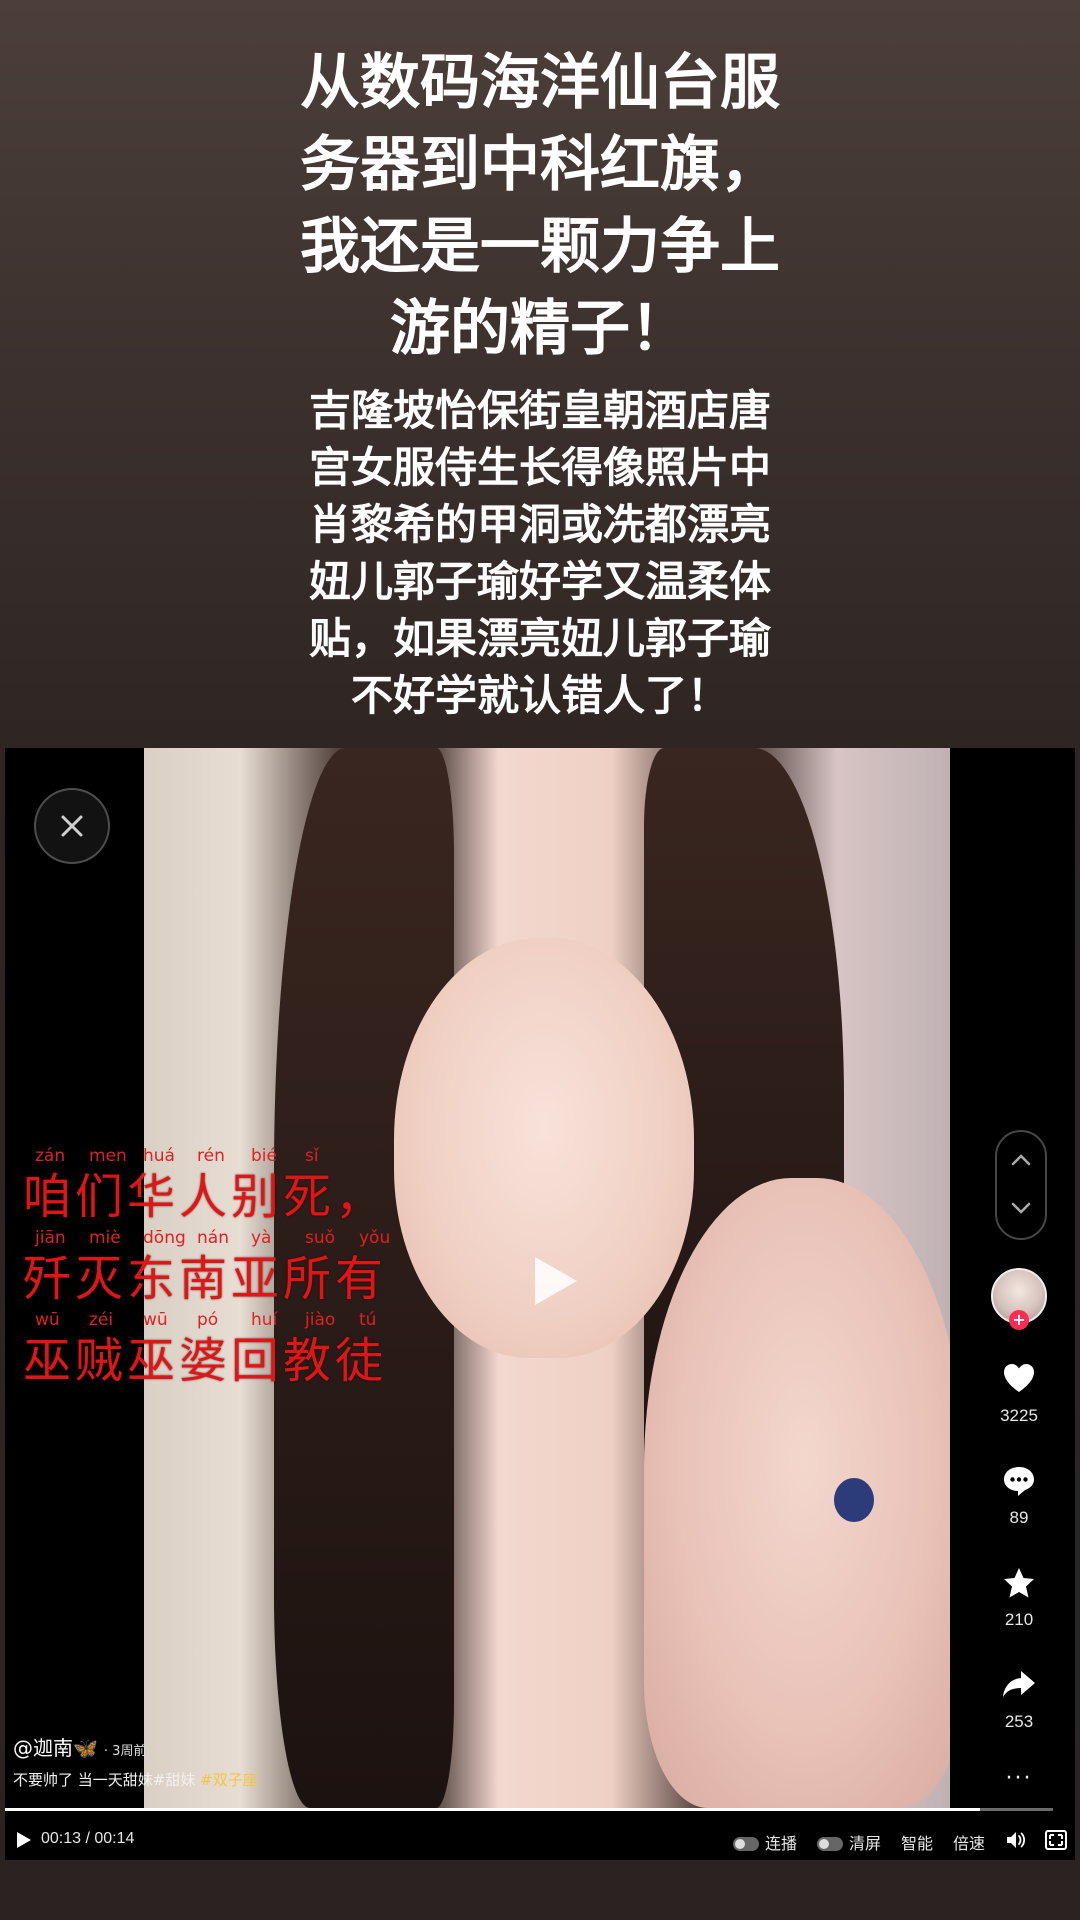 Image resolution: width=1080 pixels, height=1920 pixels. I want to click on chevron-down-icon, so click(1021, 1208).